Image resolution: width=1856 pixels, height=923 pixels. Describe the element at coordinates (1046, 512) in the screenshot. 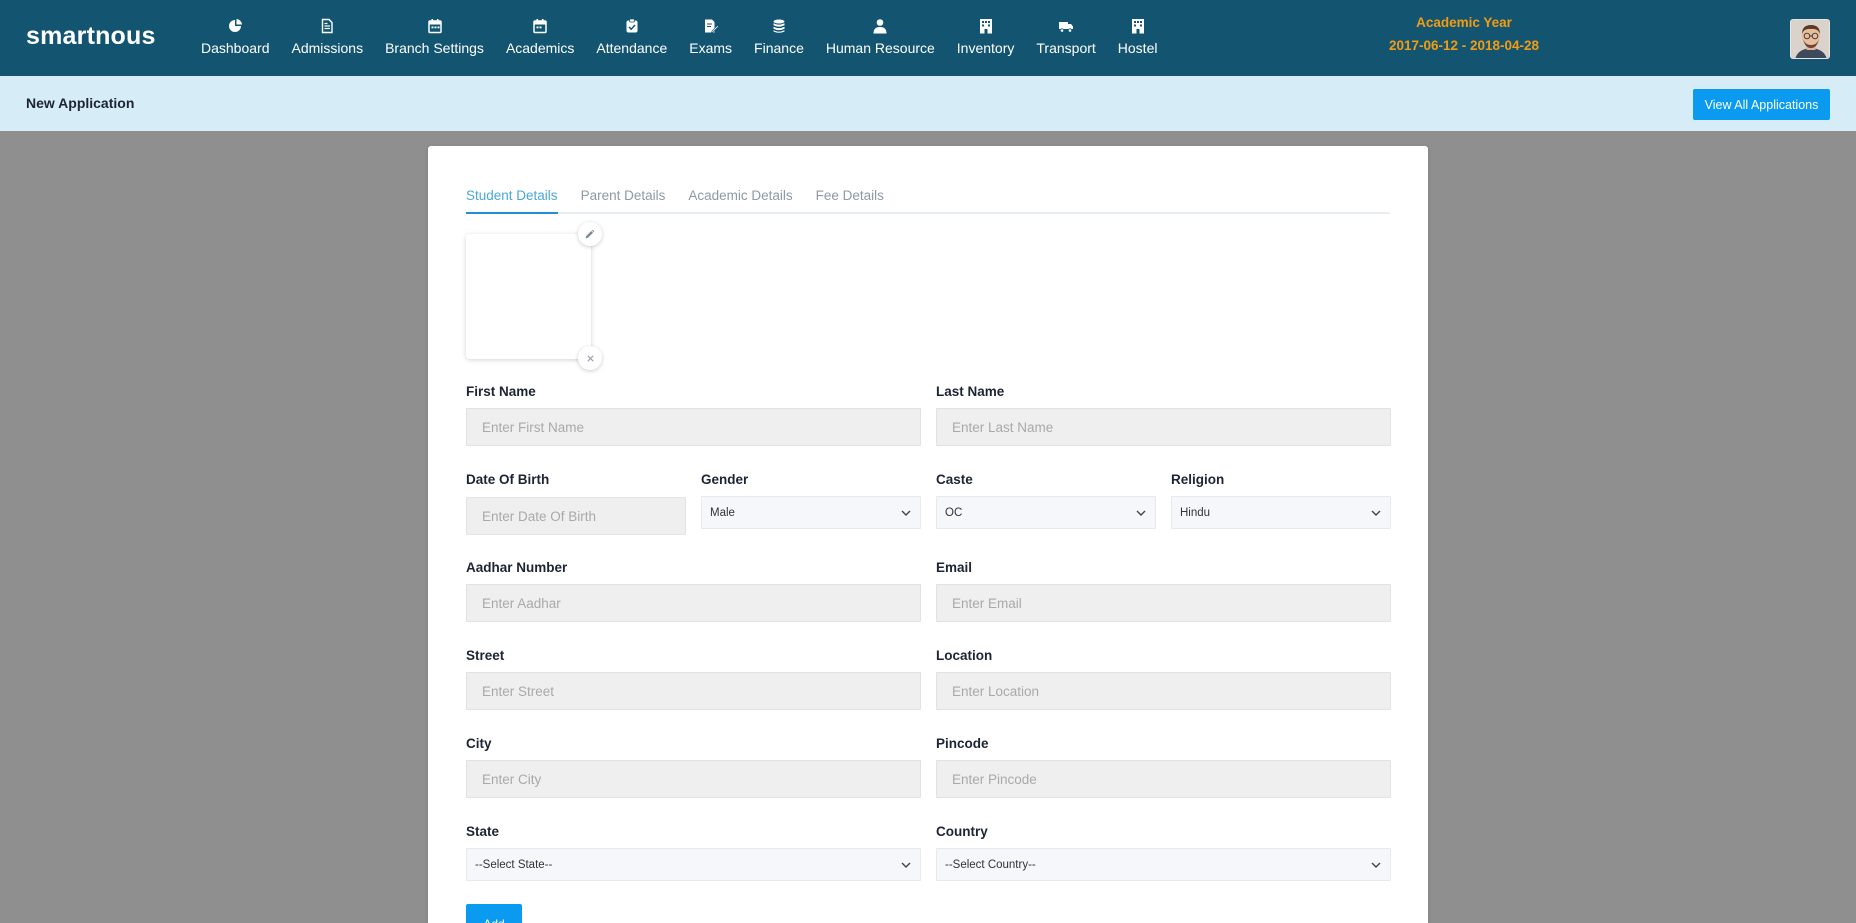

I see `caste-select: OC` at that location.